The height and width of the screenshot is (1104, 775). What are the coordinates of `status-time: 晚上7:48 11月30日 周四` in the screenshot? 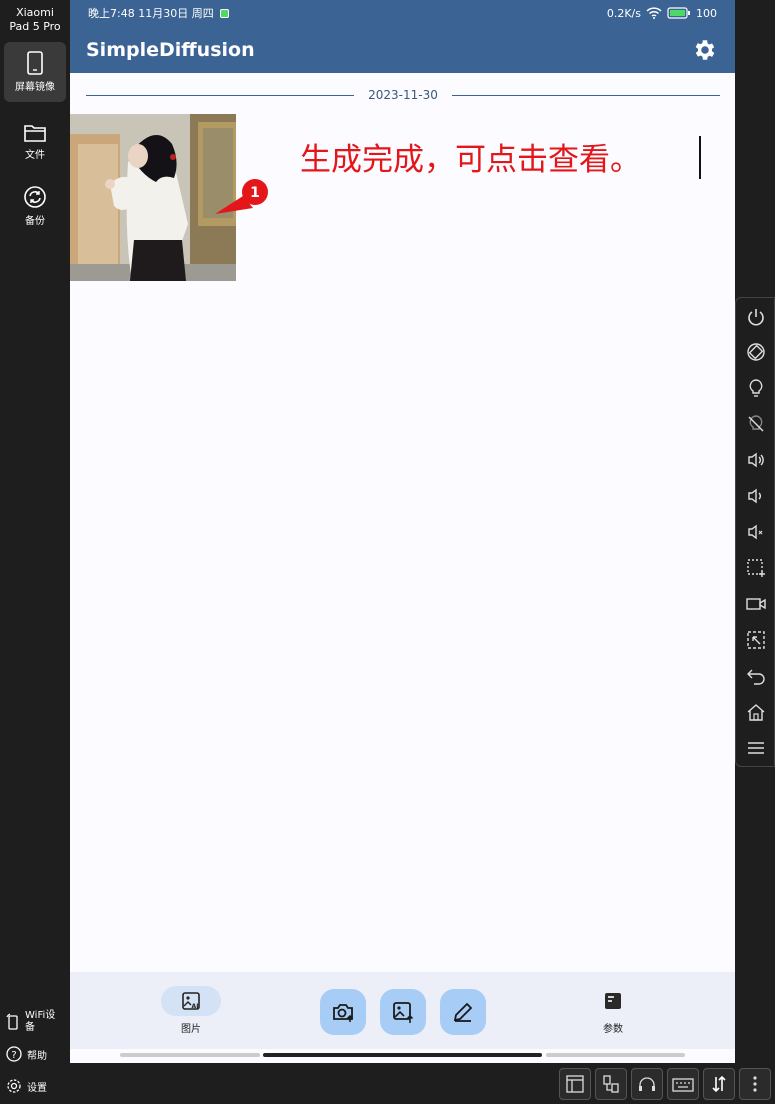 It's located at (151, 13).